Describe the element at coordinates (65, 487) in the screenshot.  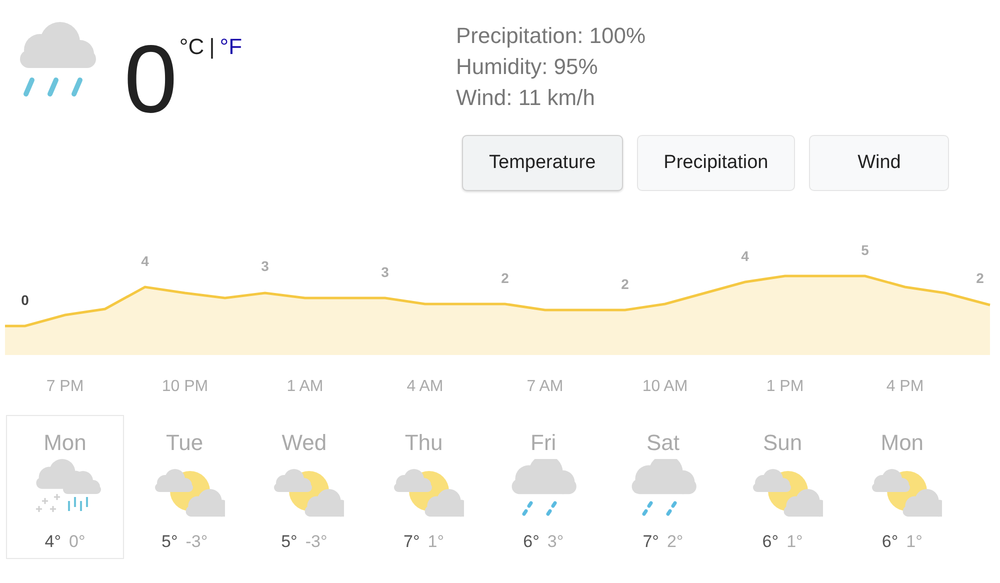
I see `forecast-day: Mon 4° 0°` at that location.